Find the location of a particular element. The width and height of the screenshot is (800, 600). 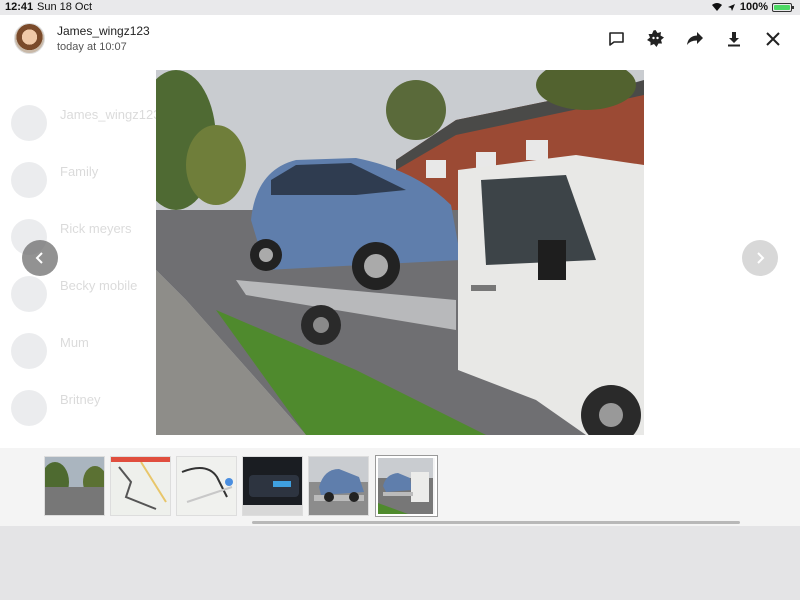

thumb-dashboard-photo is located at coordinates (272, 486).